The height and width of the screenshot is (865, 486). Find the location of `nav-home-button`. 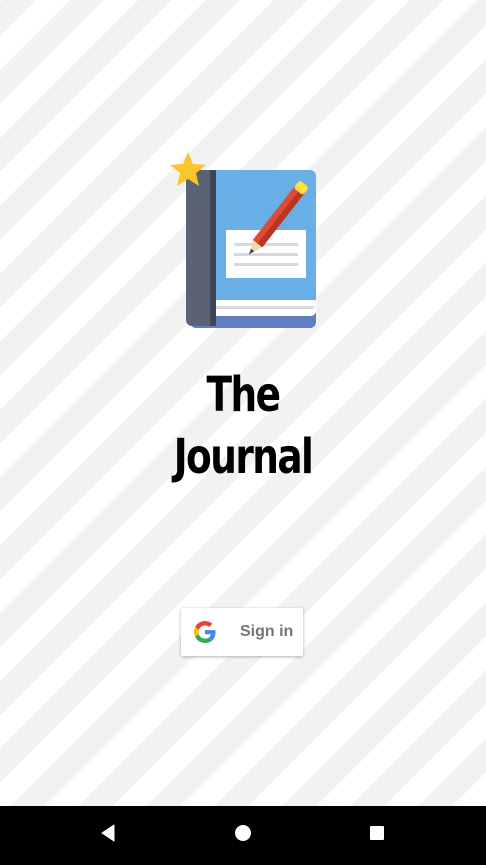

nav-home-button is located at coordinates (243, 835).